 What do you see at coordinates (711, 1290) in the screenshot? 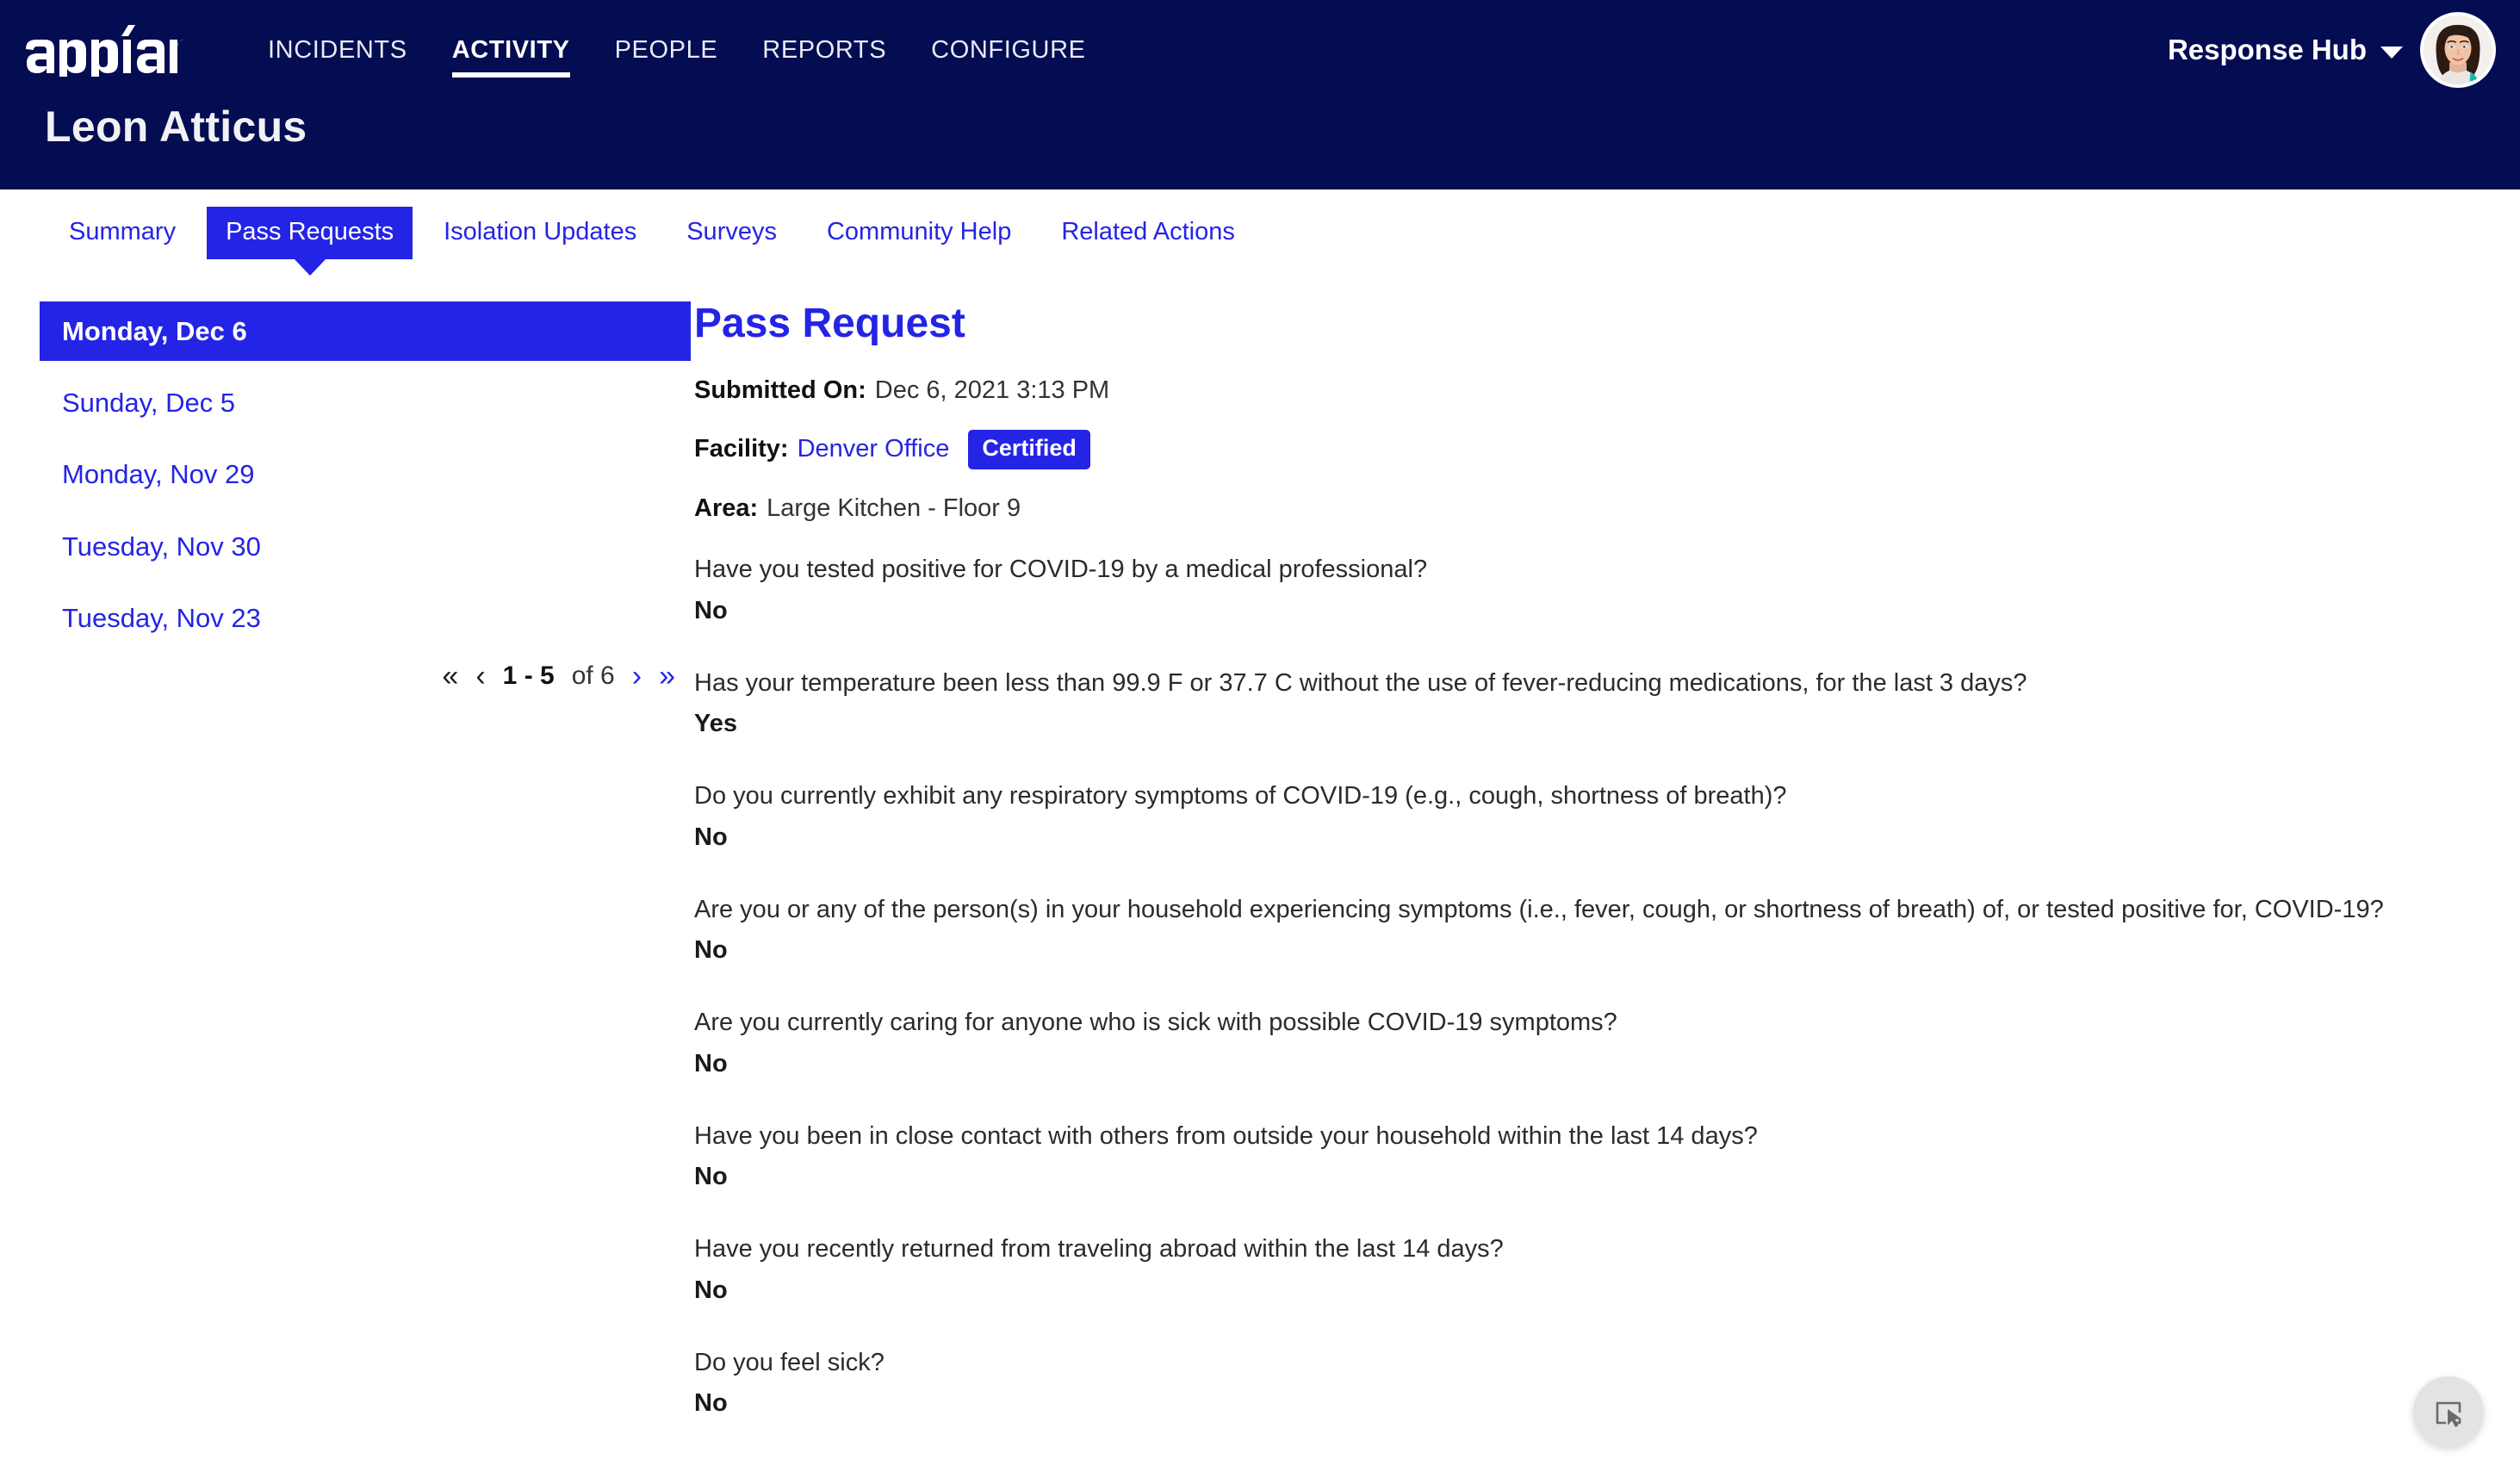
I see `qa-answer-6: No` at bounding box center [711, 1290].